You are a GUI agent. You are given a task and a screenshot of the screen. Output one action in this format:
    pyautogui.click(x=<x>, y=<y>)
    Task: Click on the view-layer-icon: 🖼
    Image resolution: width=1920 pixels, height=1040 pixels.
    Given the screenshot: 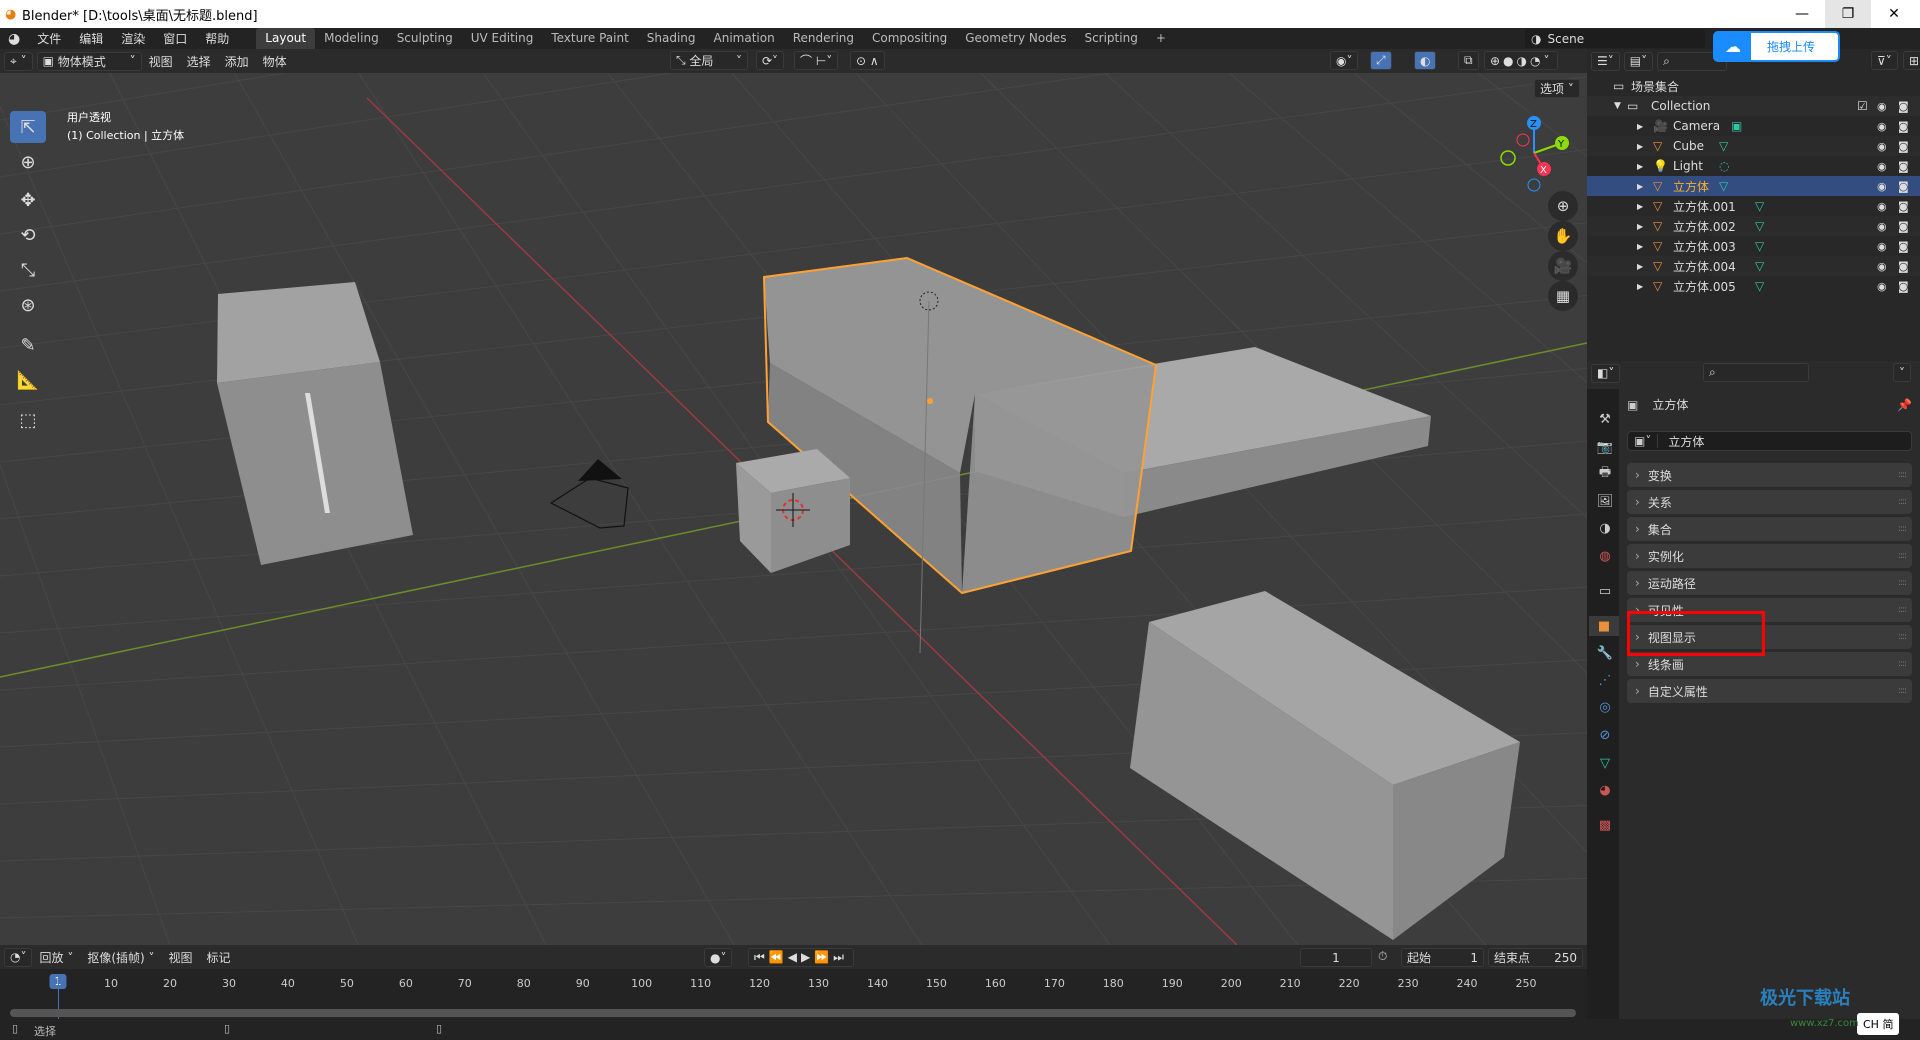 What is the action you would take?
    pyautogui.click(x=1605, y=501)
    